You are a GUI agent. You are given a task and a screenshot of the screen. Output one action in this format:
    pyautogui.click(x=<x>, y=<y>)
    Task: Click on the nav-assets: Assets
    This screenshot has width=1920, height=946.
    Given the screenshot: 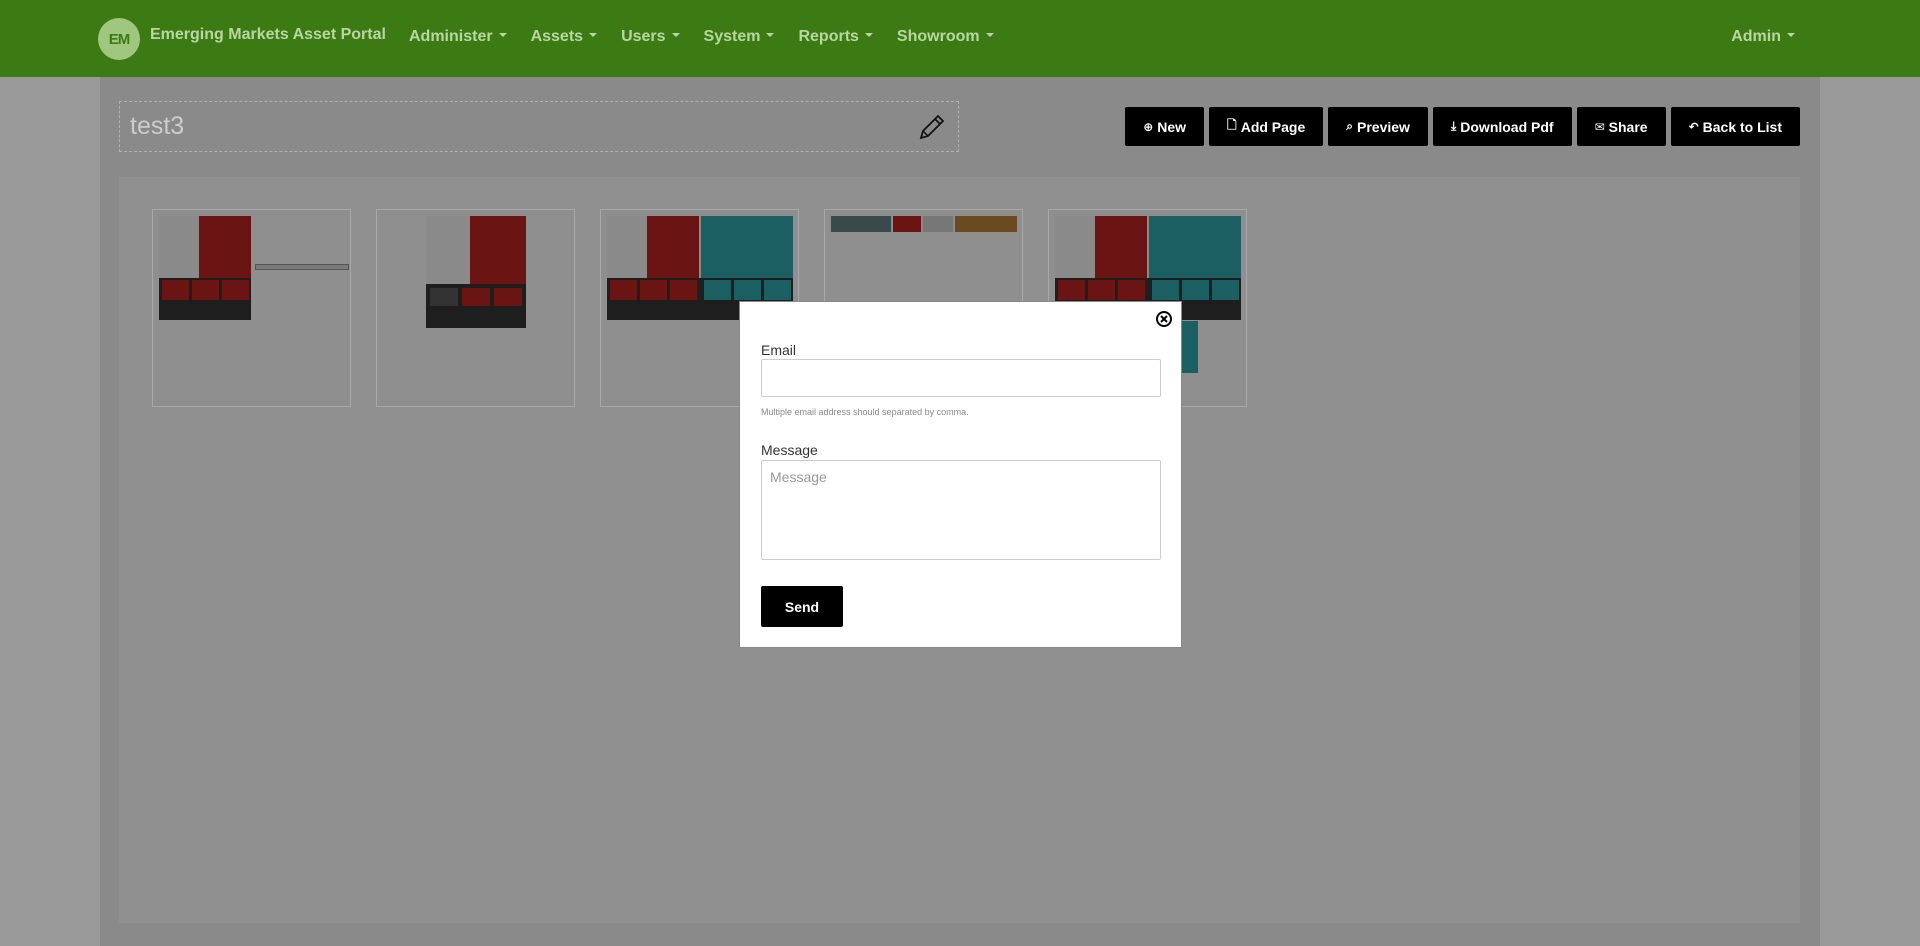 What is the action you would take?
    pyautogui.click(x=564, y=37)
    